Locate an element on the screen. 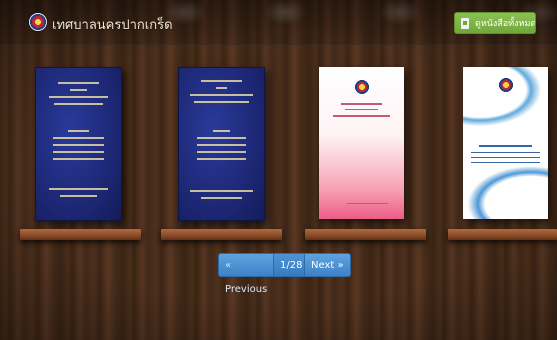 Image resolution: width=557 pixels, height=340 pixels. top-bar: เทศบาลนครปากเกร็ด ดูหนังสือทั้งหมด is located at coordinates (278, 22).